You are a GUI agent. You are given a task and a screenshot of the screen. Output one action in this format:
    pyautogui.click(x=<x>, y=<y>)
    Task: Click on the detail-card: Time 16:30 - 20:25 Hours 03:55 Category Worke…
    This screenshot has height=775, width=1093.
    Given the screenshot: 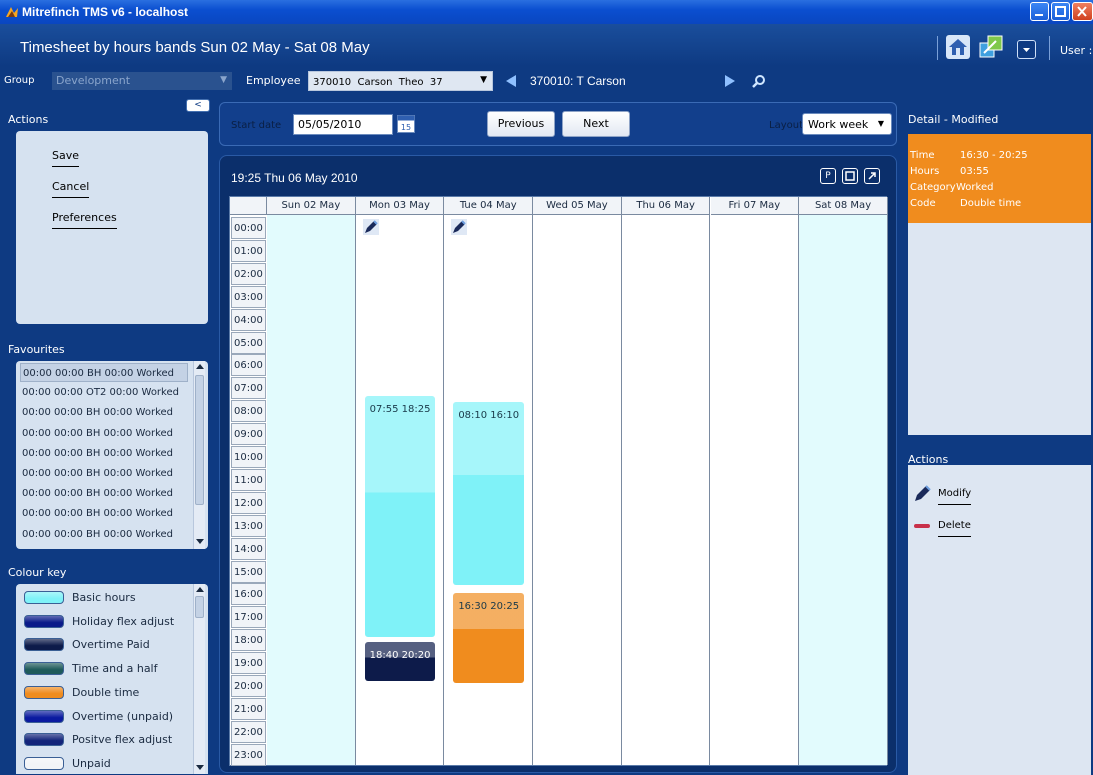 What is the action you would take?
    pyautogui.click(x=999, y=178)
    